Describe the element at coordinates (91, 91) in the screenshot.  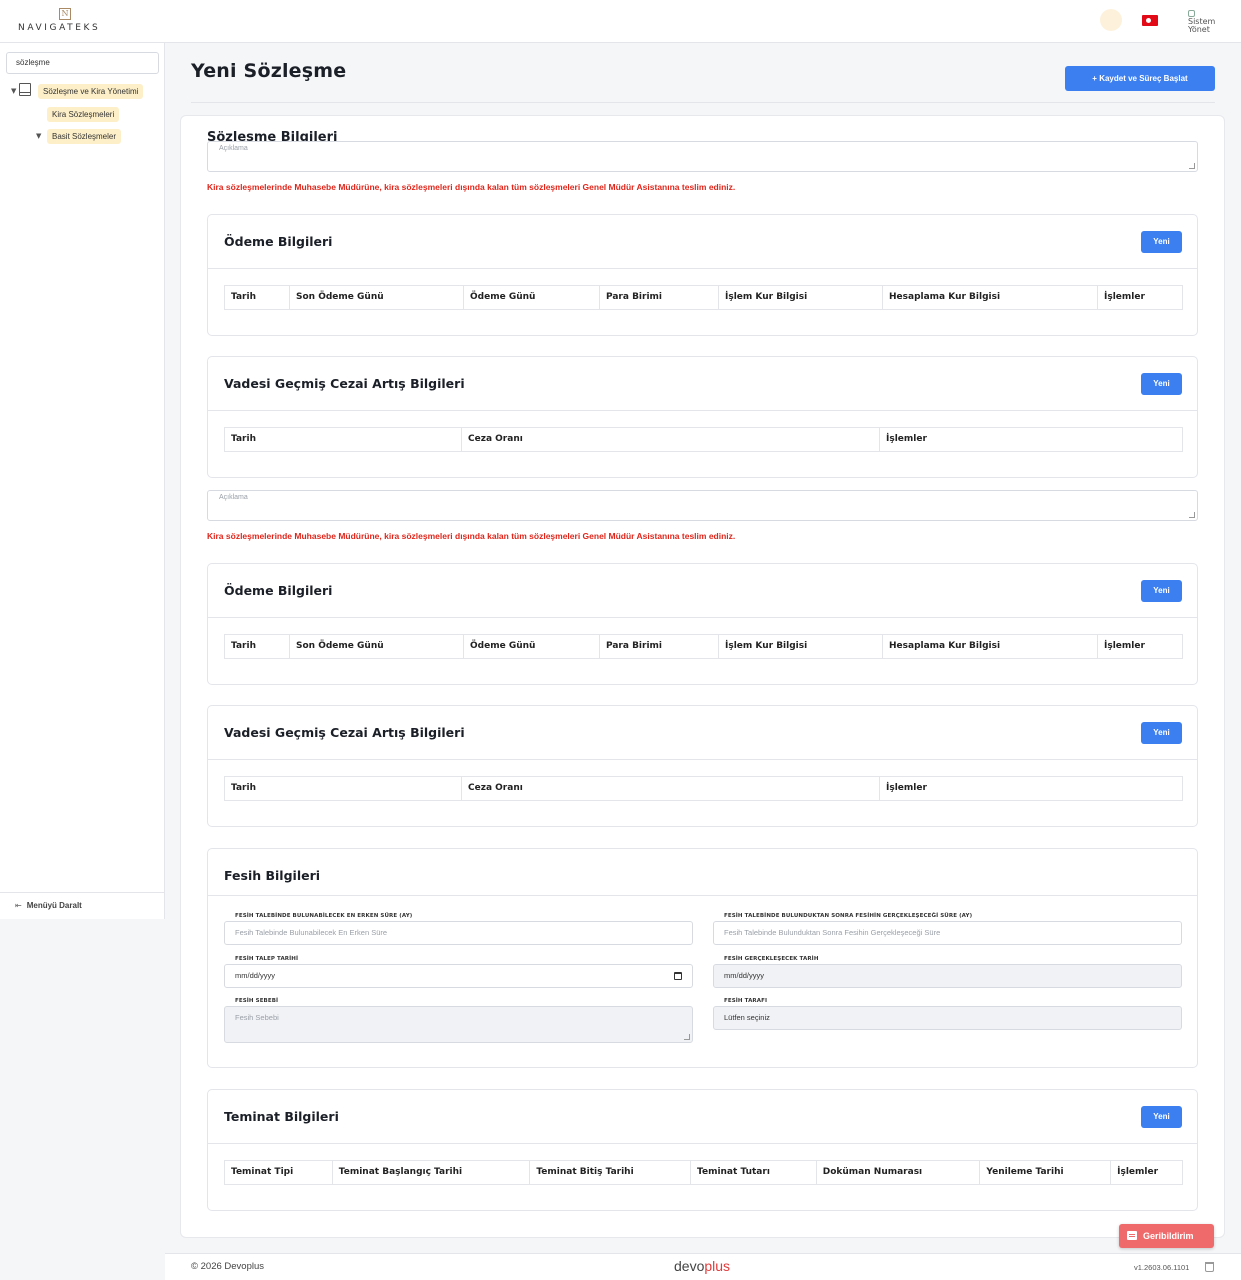
I see `tree-item-contract-management: Sözleşme ve Kira Yönetimi` at that location.